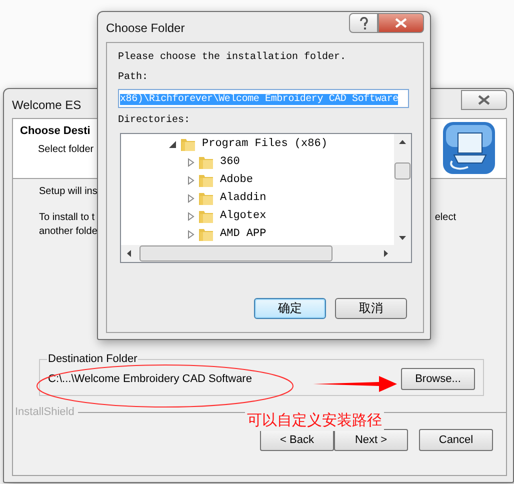 This screenshot has width=514, height=484. Describe the element at coordinates (402, 189) in the screenshot. I see `vertical-scrollbar` at that location.